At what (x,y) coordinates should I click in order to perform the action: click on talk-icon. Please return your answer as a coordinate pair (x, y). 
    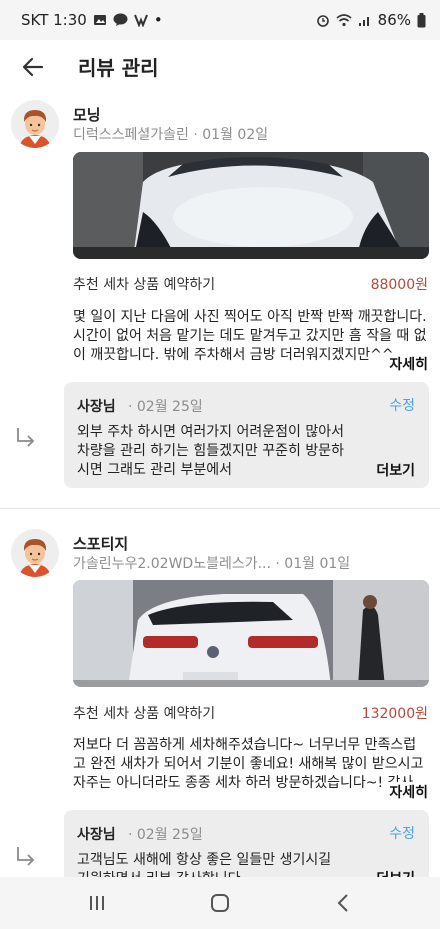
    Looking at the image, I should click on (120, 19).